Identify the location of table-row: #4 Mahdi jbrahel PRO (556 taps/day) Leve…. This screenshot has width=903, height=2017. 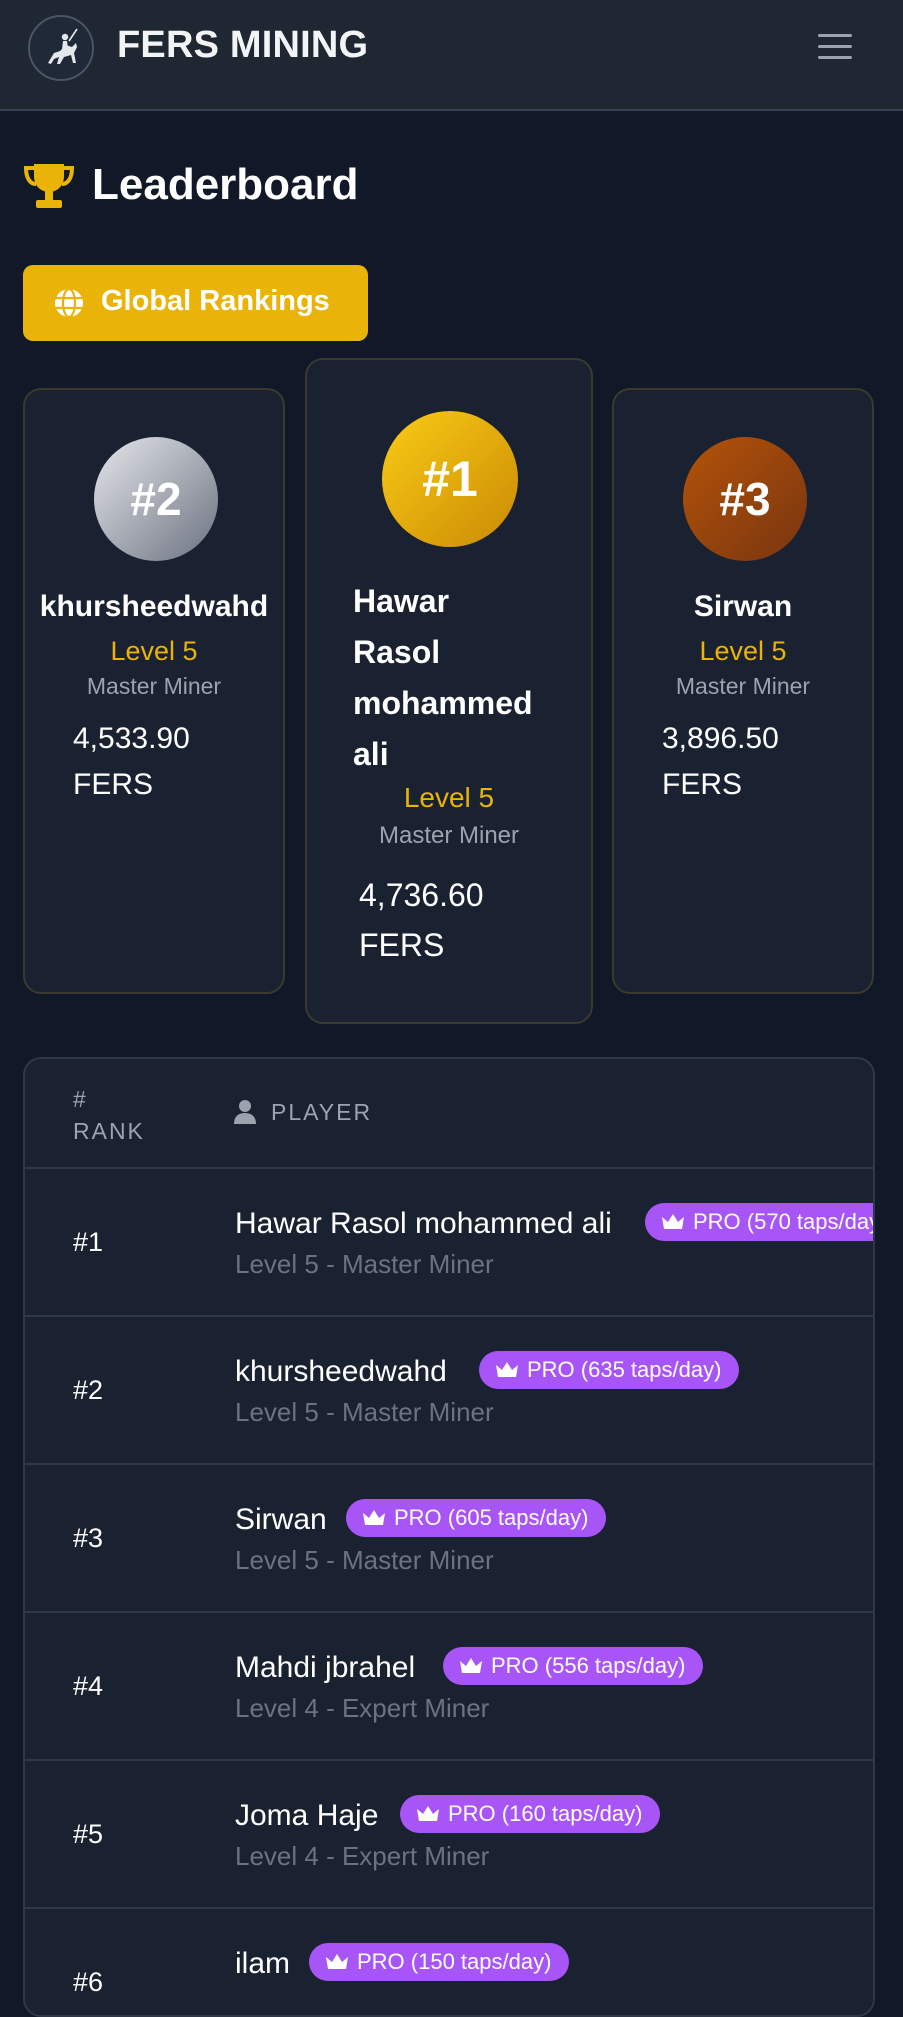
(449, 1687).